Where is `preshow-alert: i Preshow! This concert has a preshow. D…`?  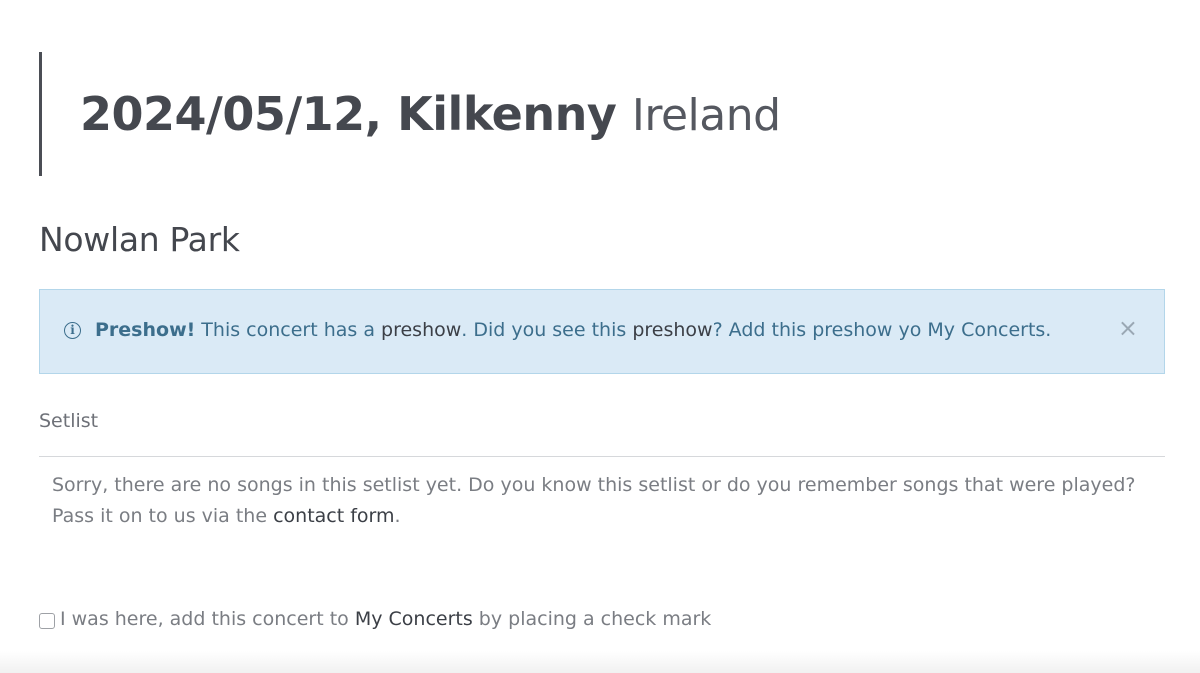 preshow-alert: i Preshow! This concert has a preshow. D… is located at coordinates (602, 331).